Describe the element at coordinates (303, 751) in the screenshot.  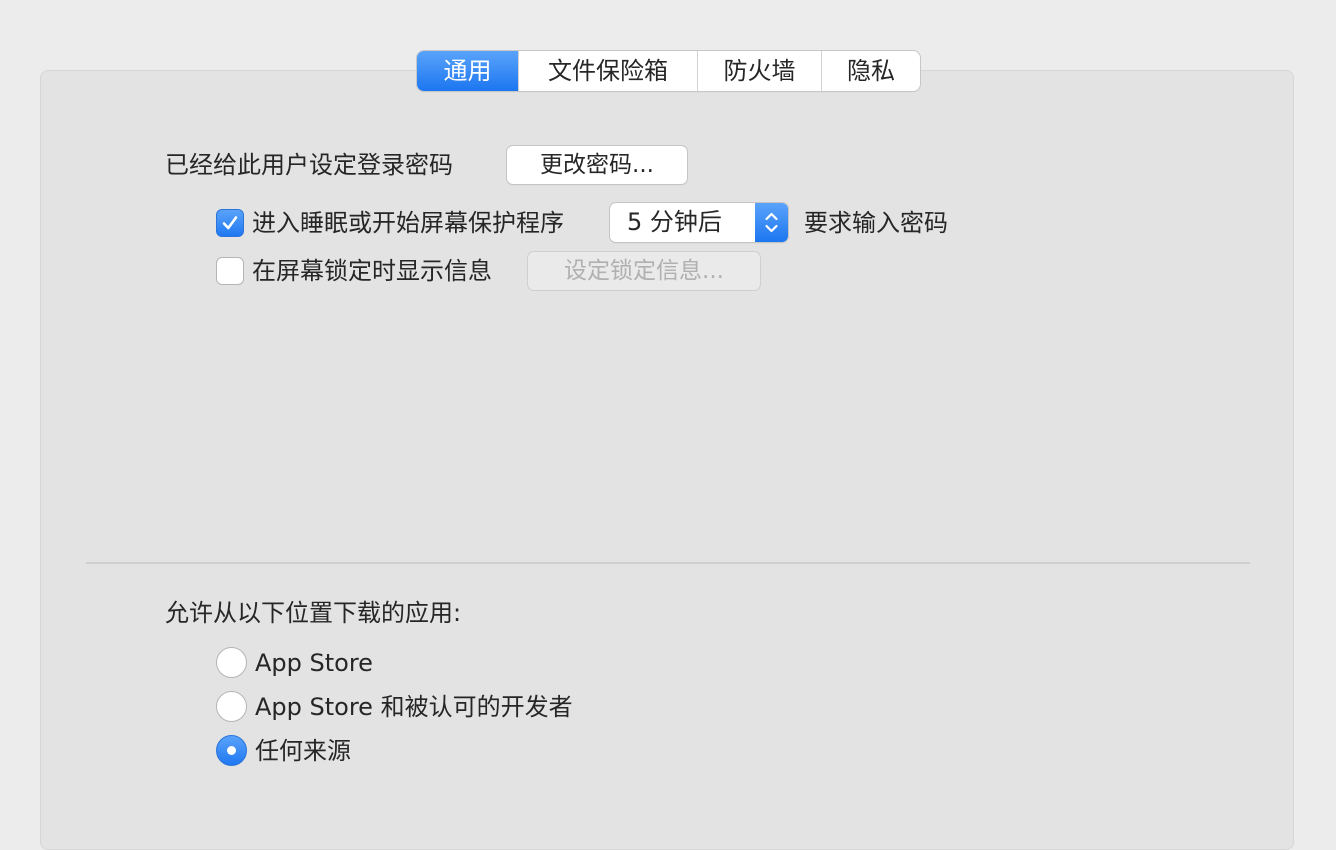
I see `radio-anywhere-label: 任何来源` at that location.